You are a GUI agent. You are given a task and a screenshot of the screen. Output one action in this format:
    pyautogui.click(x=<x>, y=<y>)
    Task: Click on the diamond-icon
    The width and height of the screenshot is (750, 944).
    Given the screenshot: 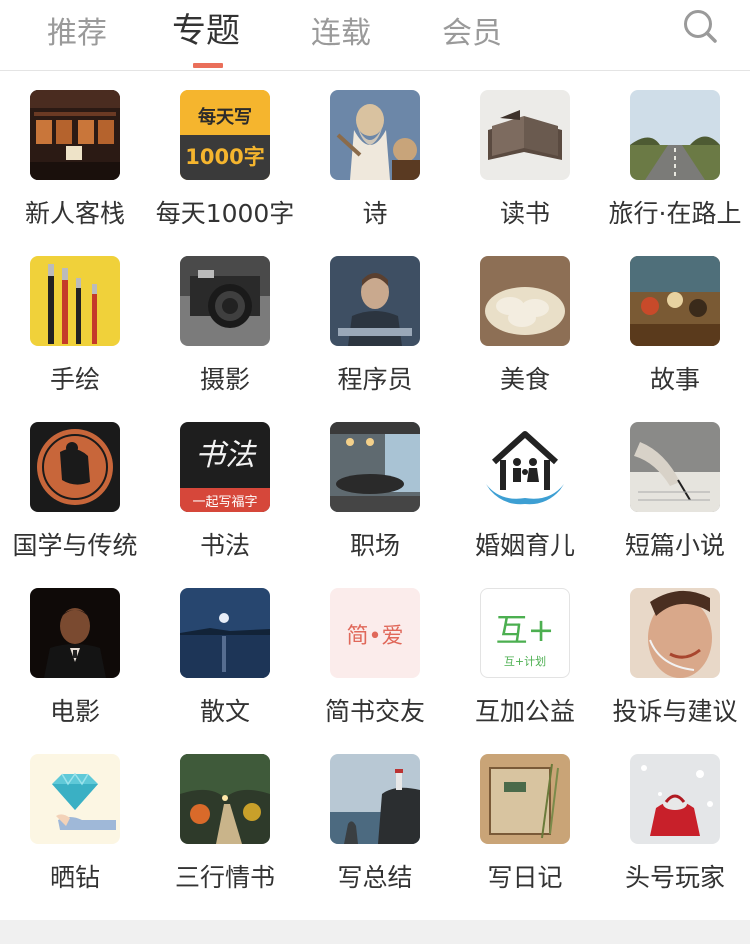 What is the action you would take?
    pyautogui.click(x=75, y=799)
    